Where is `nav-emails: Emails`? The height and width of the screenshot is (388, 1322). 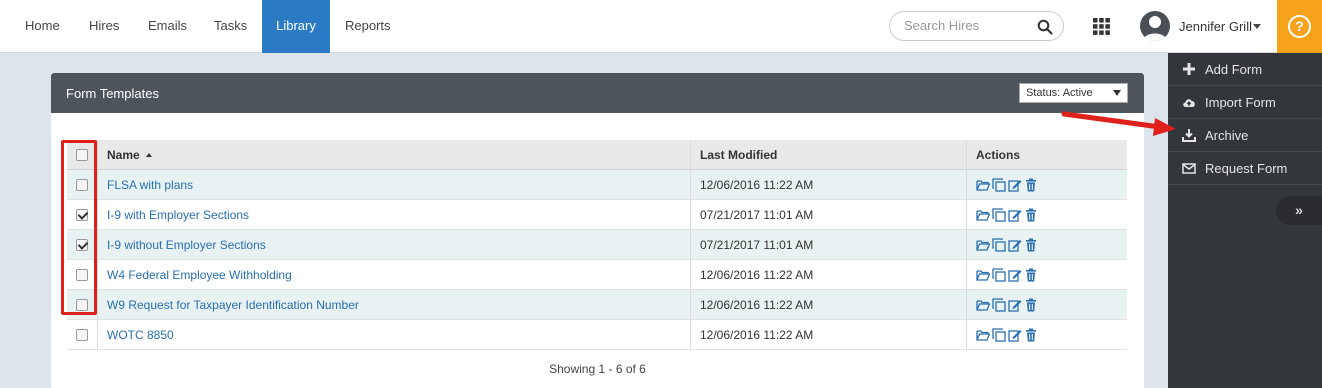 nav-emails: Emails is located at coordinates (167, 26).